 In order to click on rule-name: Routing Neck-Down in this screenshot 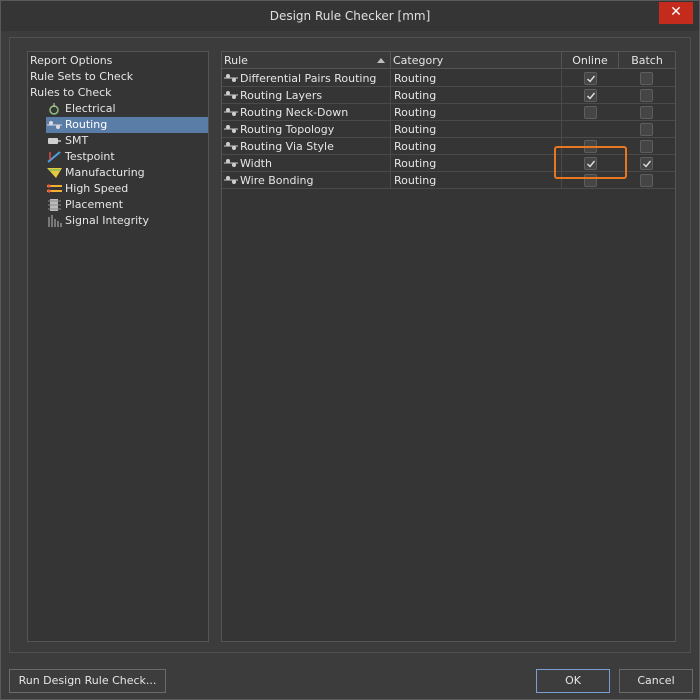, I will do `click(294, 112)`.